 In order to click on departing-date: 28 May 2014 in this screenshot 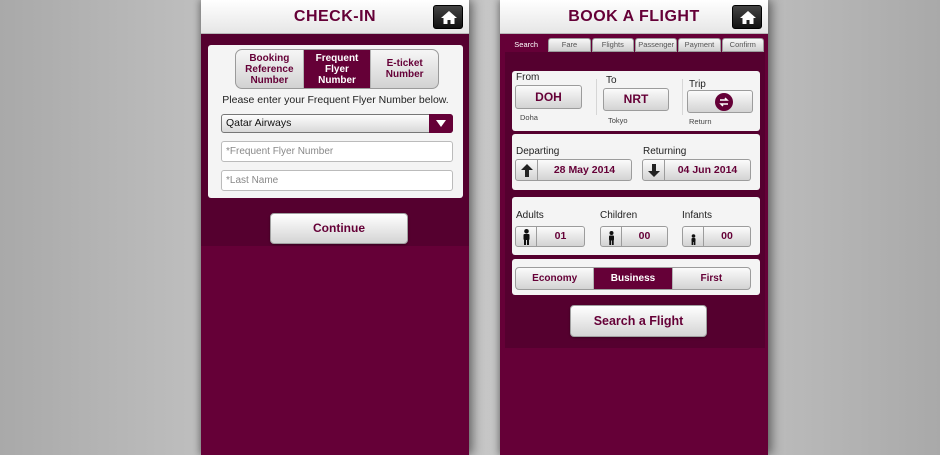, I will do `click(585, 170)`.